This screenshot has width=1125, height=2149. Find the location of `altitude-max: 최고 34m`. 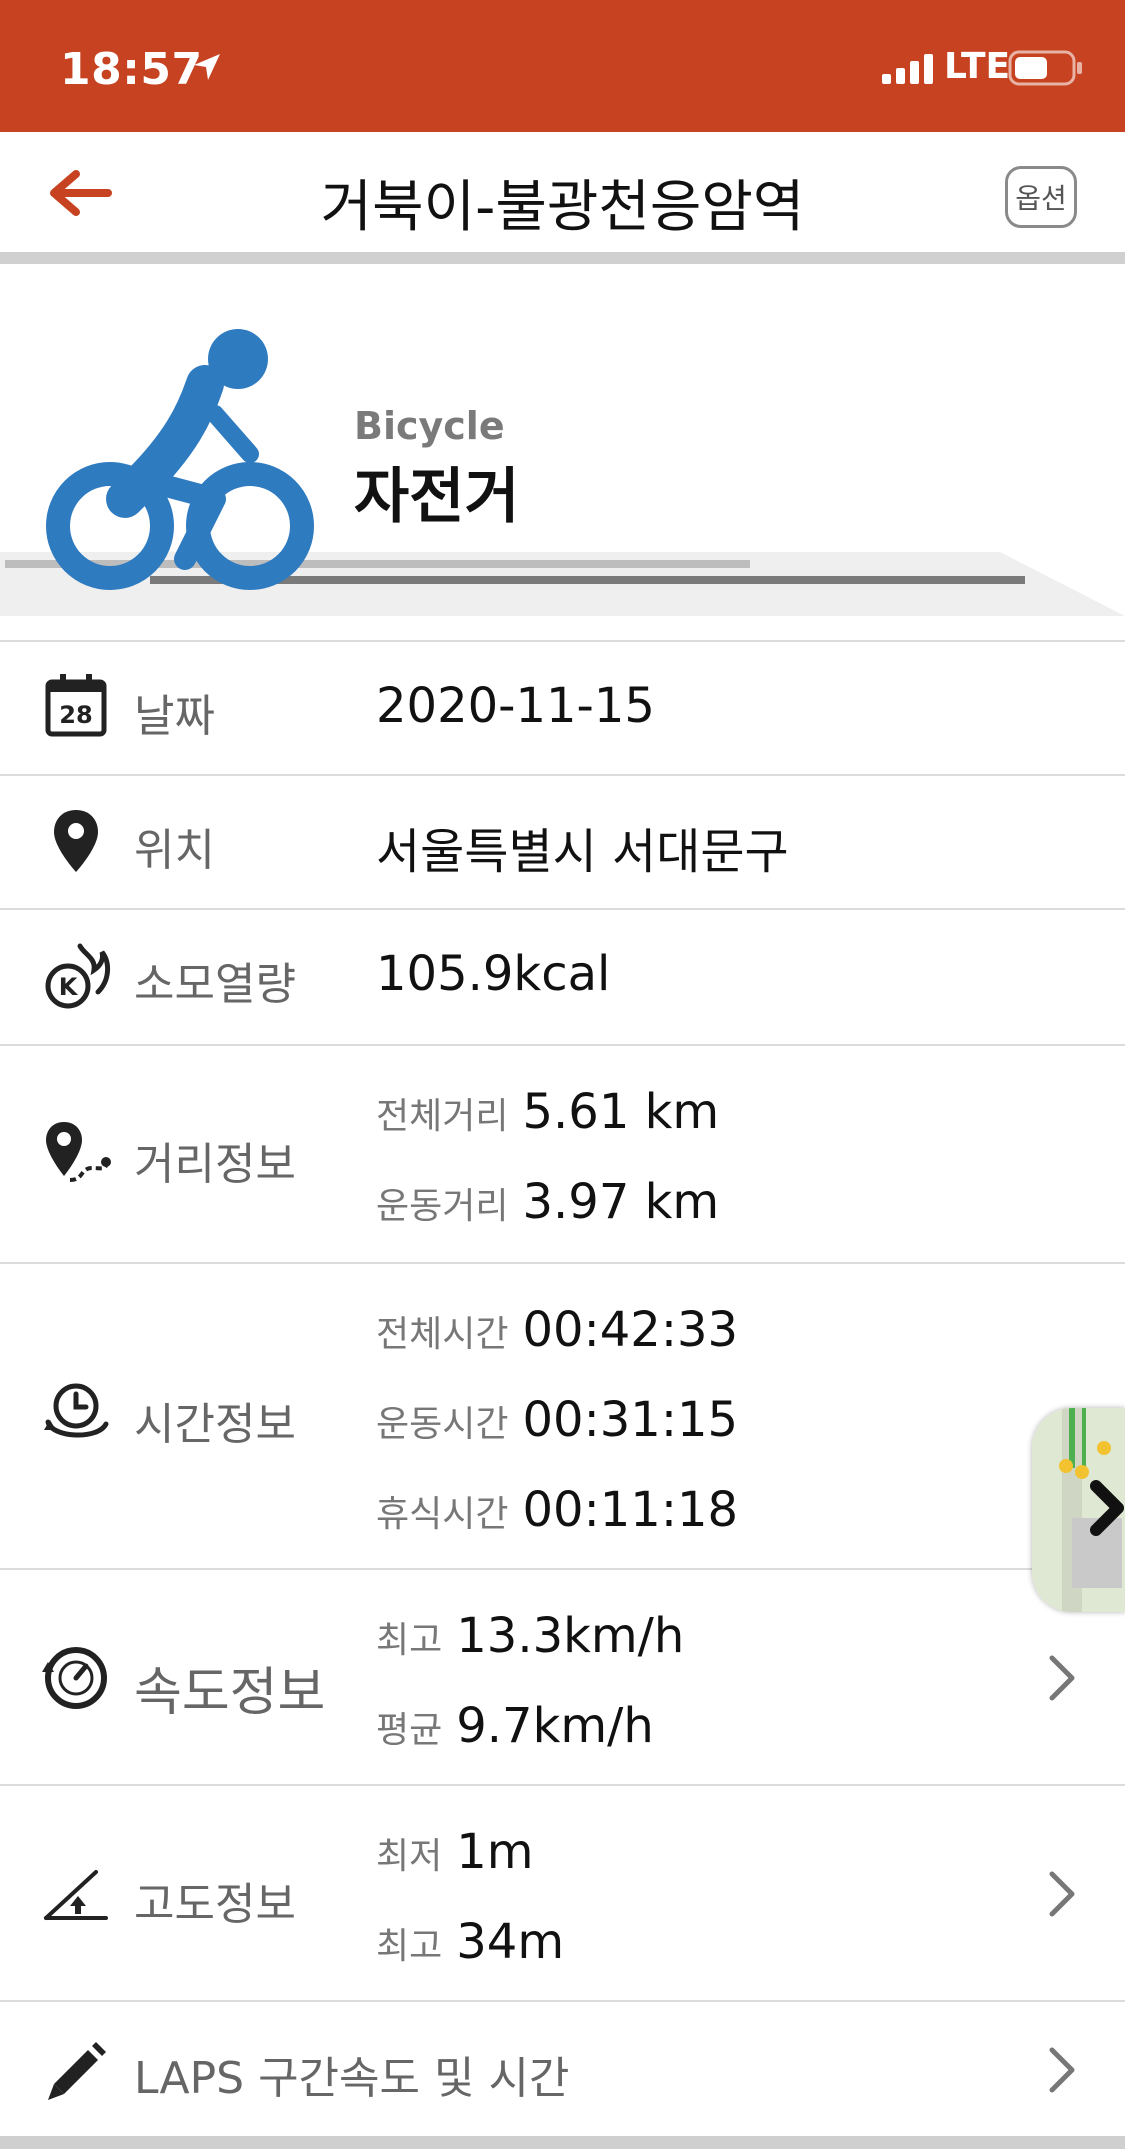

altitude-max: 최고 34m is located at coordinates (470, 1942).